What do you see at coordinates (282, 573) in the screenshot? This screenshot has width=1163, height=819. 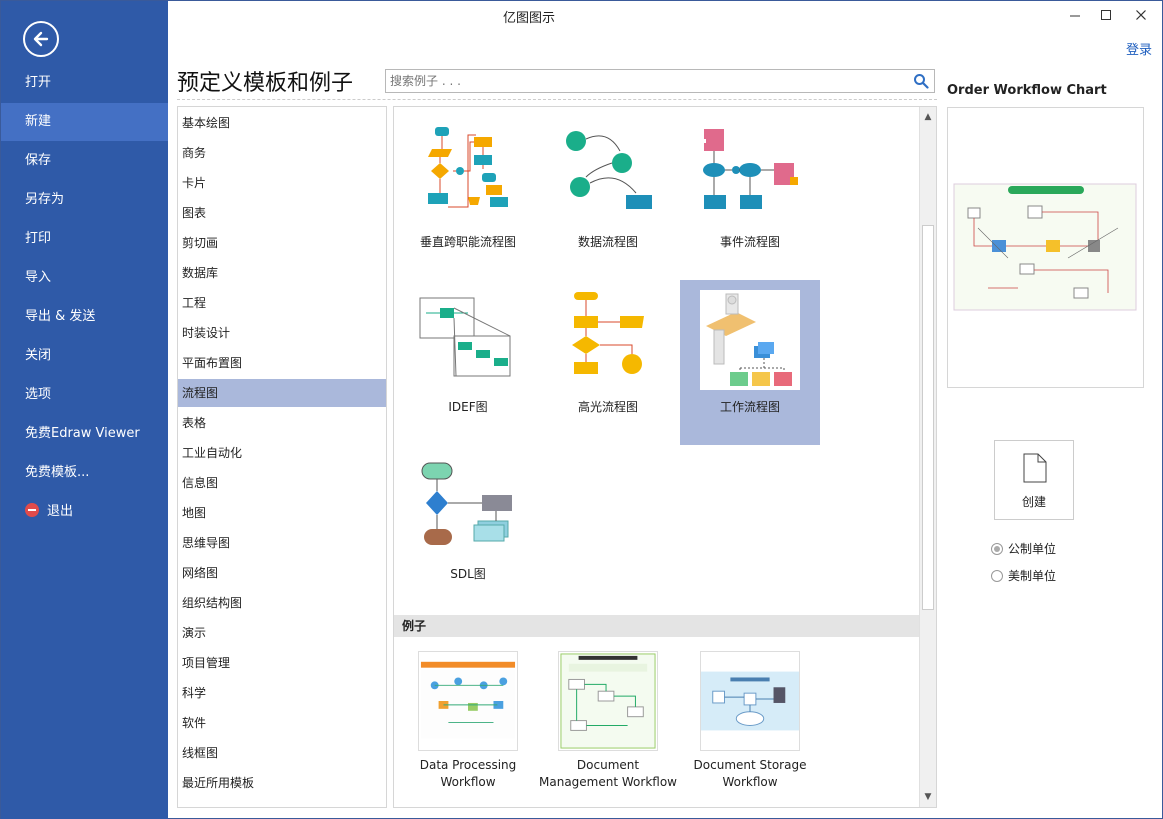 I see `category-item: 网络图` at bounding box center [282, 573].